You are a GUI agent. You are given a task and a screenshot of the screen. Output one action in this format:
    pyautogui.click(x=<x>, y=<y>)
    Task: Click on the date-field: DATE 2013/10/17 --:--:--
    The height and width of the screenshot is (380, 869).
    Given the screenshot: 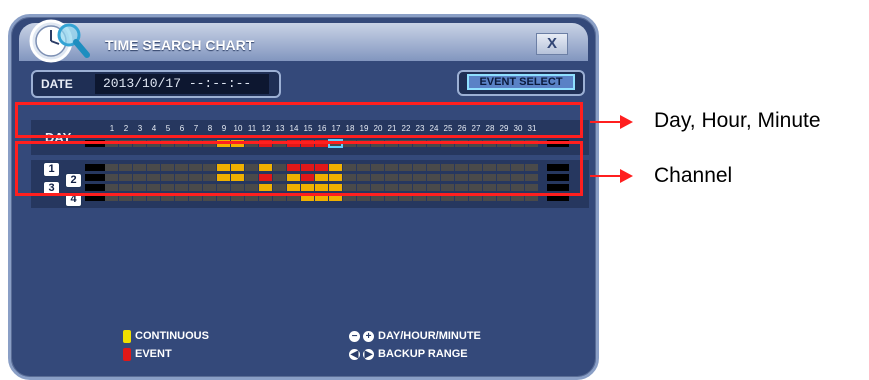 What is the action you would take?
    pyautogui.click(x=156, y=84)
    